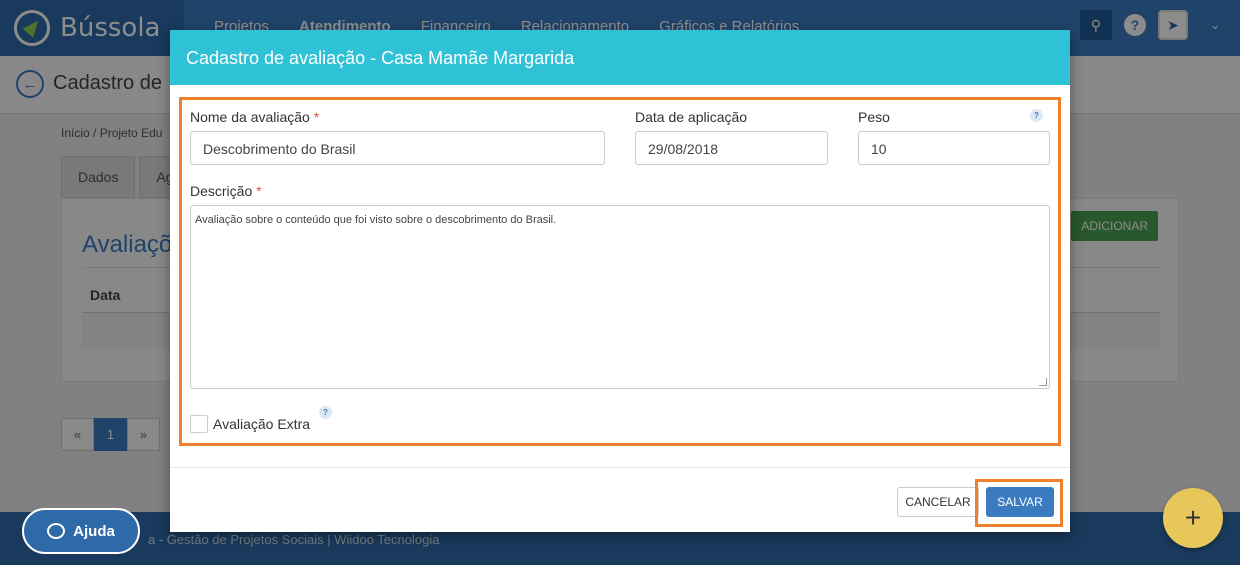  I want to click on help-chat-button: Ajuda, so click(81, 531).